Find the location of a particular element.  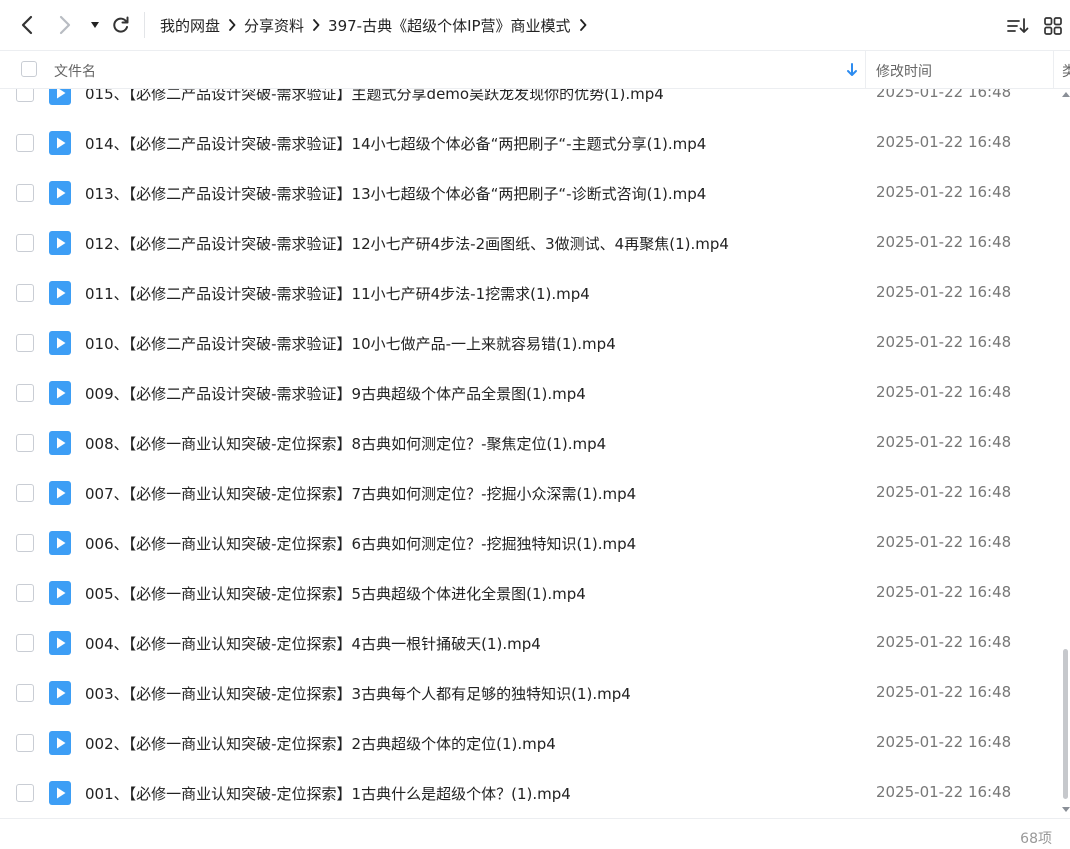

back-button is located at coordinates (27, 25).